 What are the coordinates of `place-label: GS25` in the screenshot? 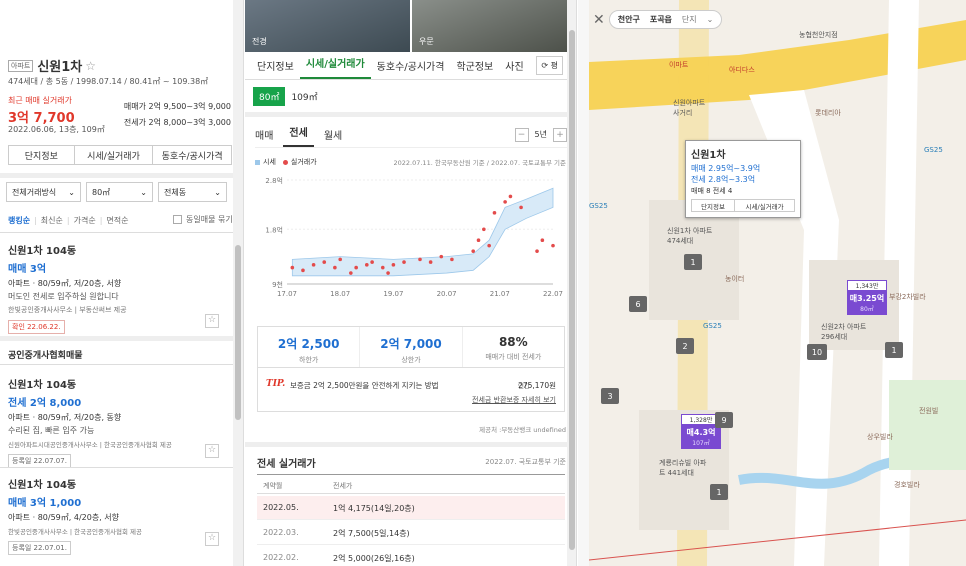 It's located at (933, 150).